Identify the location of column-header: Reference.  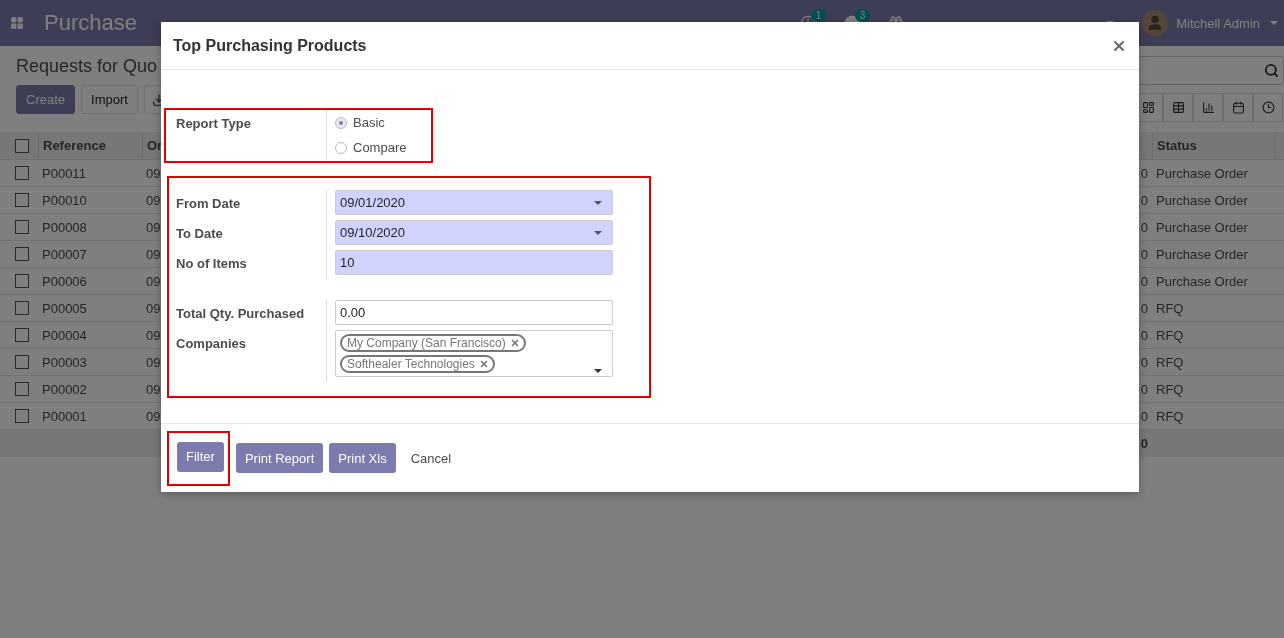
(90, 146).